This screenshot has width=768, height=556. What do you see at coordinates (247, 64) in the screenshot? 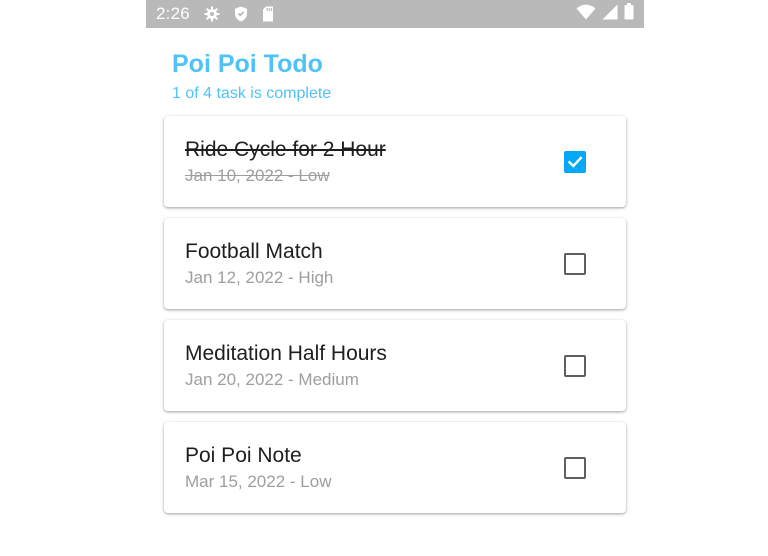
I see `app-title: Poi Poi Todo` at bounding box center [247, 64].